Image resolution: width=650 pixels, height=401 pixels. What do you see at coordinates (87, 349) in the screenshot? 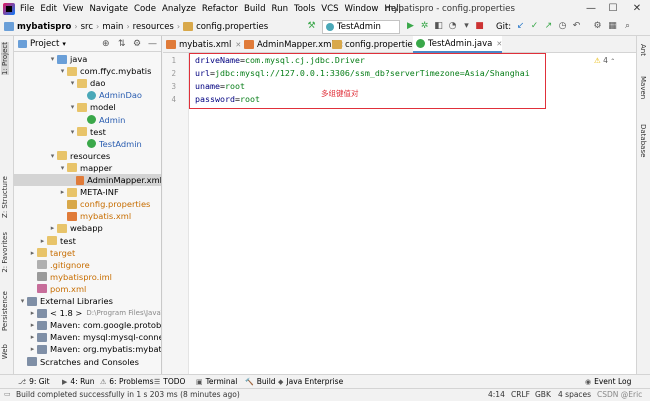
I see `tree-item: ▸ Maven: org.mybatis:mybatis:3.4` at bounding box center [87, 349].